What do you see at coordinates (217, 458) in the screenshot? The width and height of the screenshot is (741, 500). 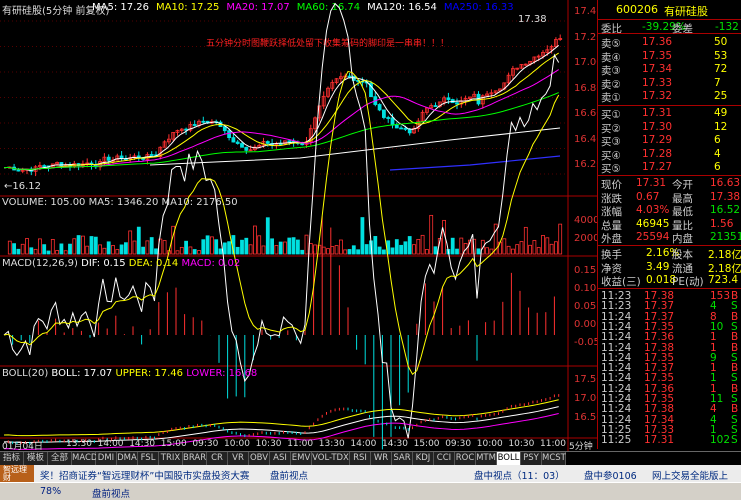 I see `tab-cr: CR` at bounding box center [217, 458].